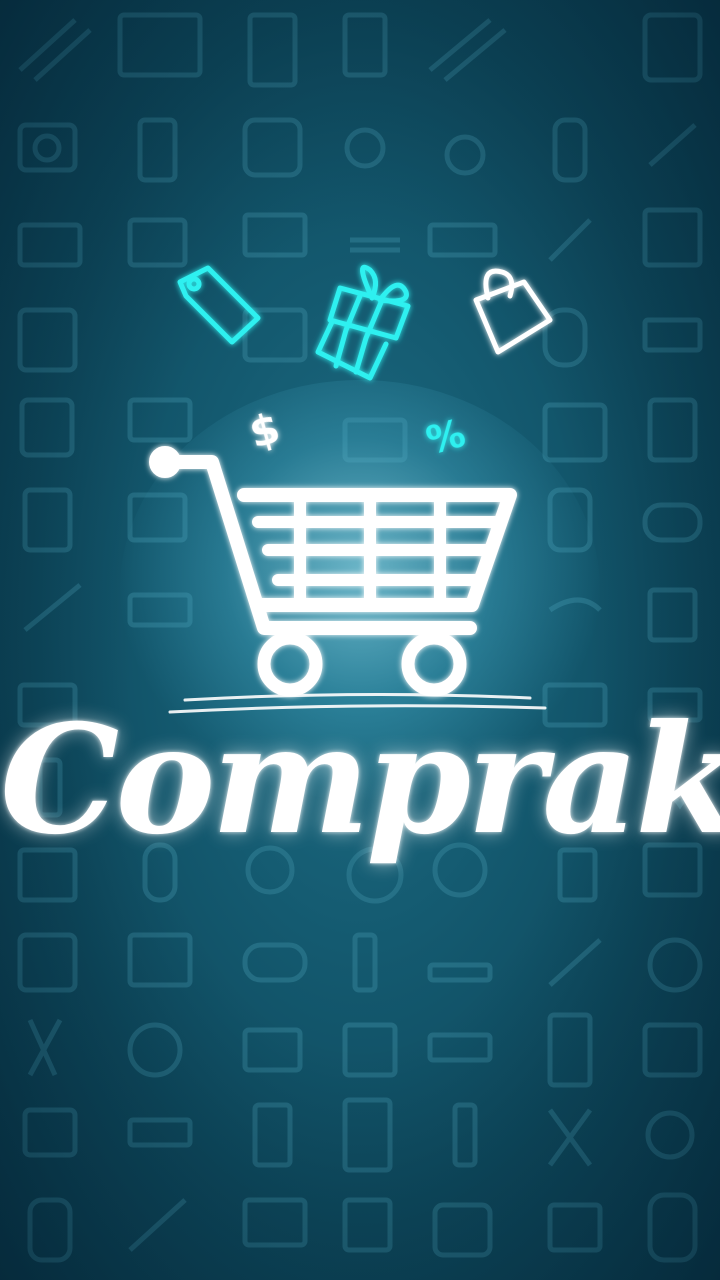 This screenshot has width=720, height=1280. Describe the element at coordinates (513, 311) in the screenshot. I see `shopping-bag-icon` at that location.